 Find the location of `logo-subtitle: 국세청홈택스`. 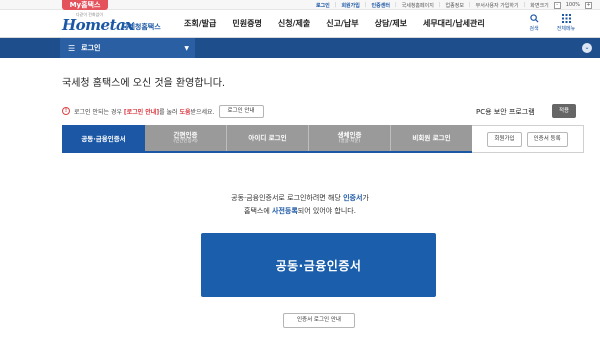

logo-subtitle: 국세청홈택스 is located at coordinates (141, 27).